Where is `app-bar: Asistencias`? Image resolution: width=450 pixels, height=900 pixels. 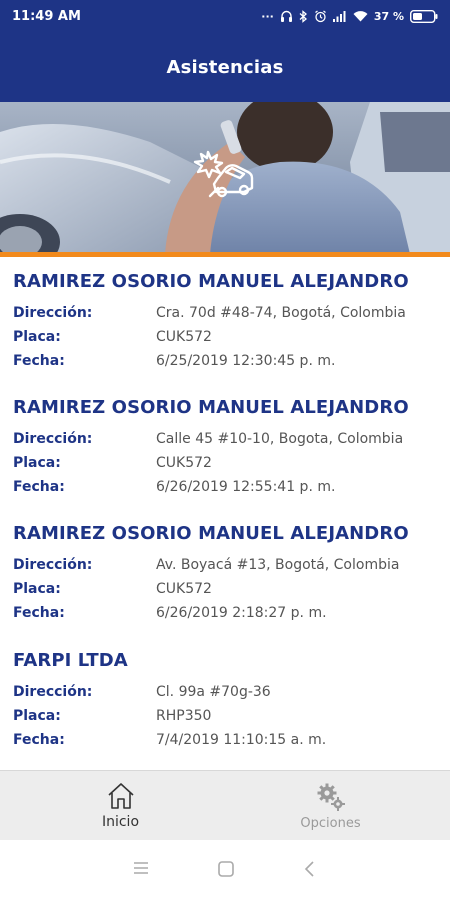 app-bar: Asistencias is located at coordinates (225, 67).